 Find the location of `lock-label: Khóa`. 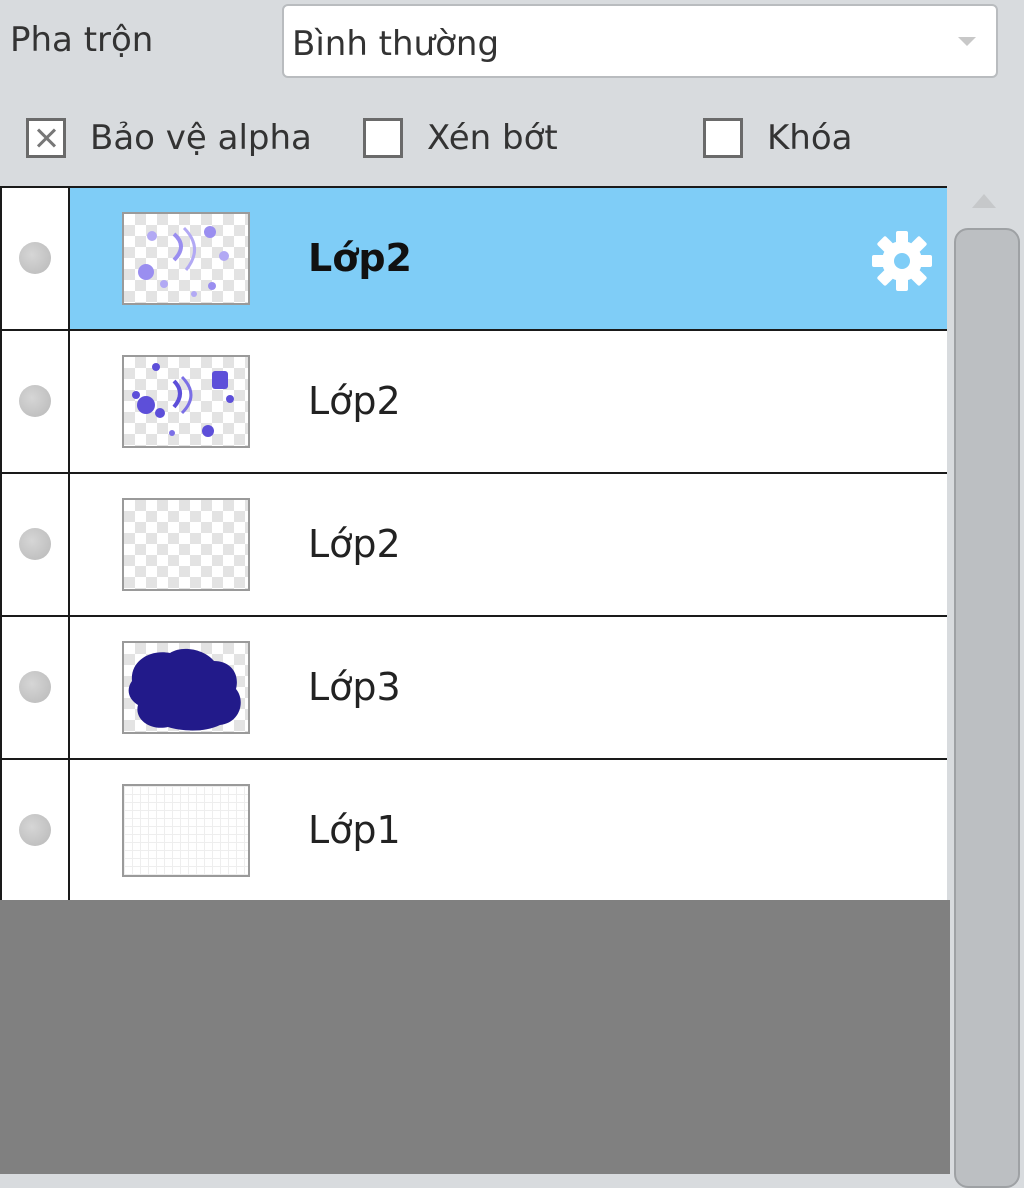

lock-label: Khóa is located at coordinates (810, 138).